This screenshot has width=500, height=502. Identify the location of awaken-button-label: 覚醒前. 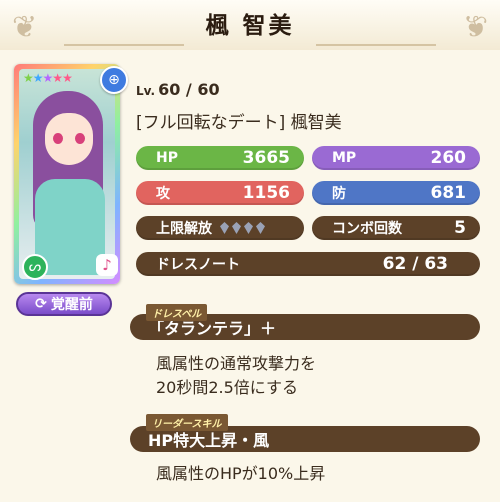
(71, 305).